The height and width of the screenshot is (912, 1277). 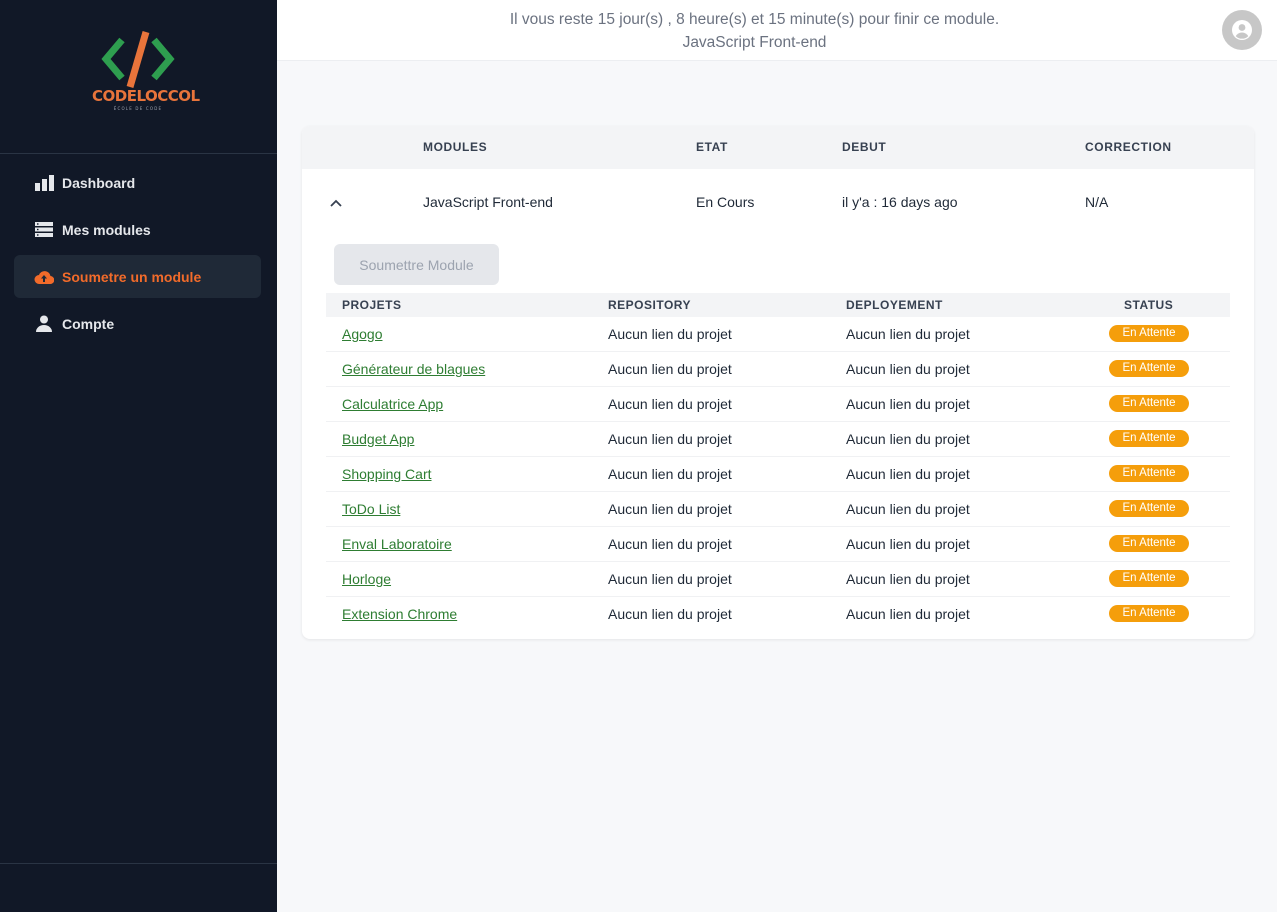 I want to click on avatar, so click(x=1242, y=30).